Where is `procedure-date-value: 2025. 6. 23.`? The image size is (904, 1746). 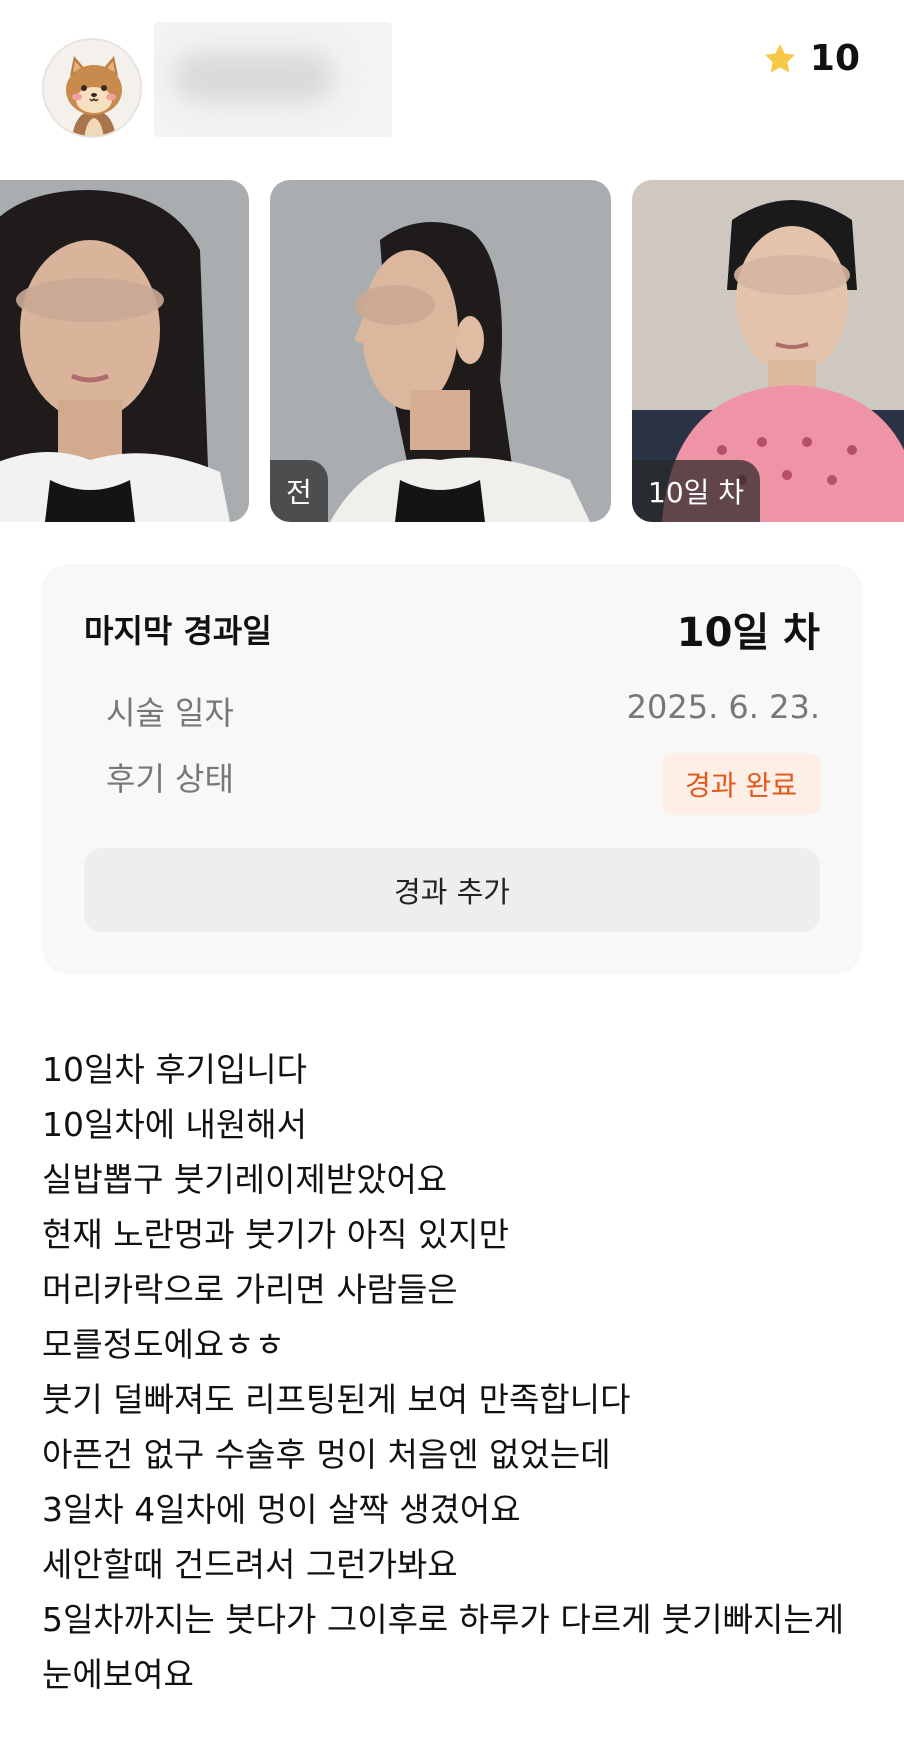
procedure-date-value: 2025. 6. 23. is located at coordinates (723, 707).